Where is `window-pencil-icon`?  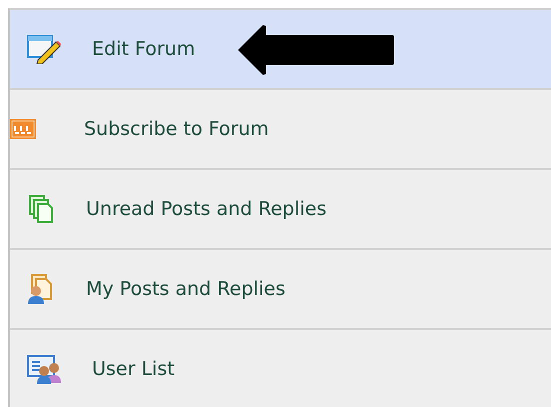 window-pencil-icon is located at coordinates (44, 49).